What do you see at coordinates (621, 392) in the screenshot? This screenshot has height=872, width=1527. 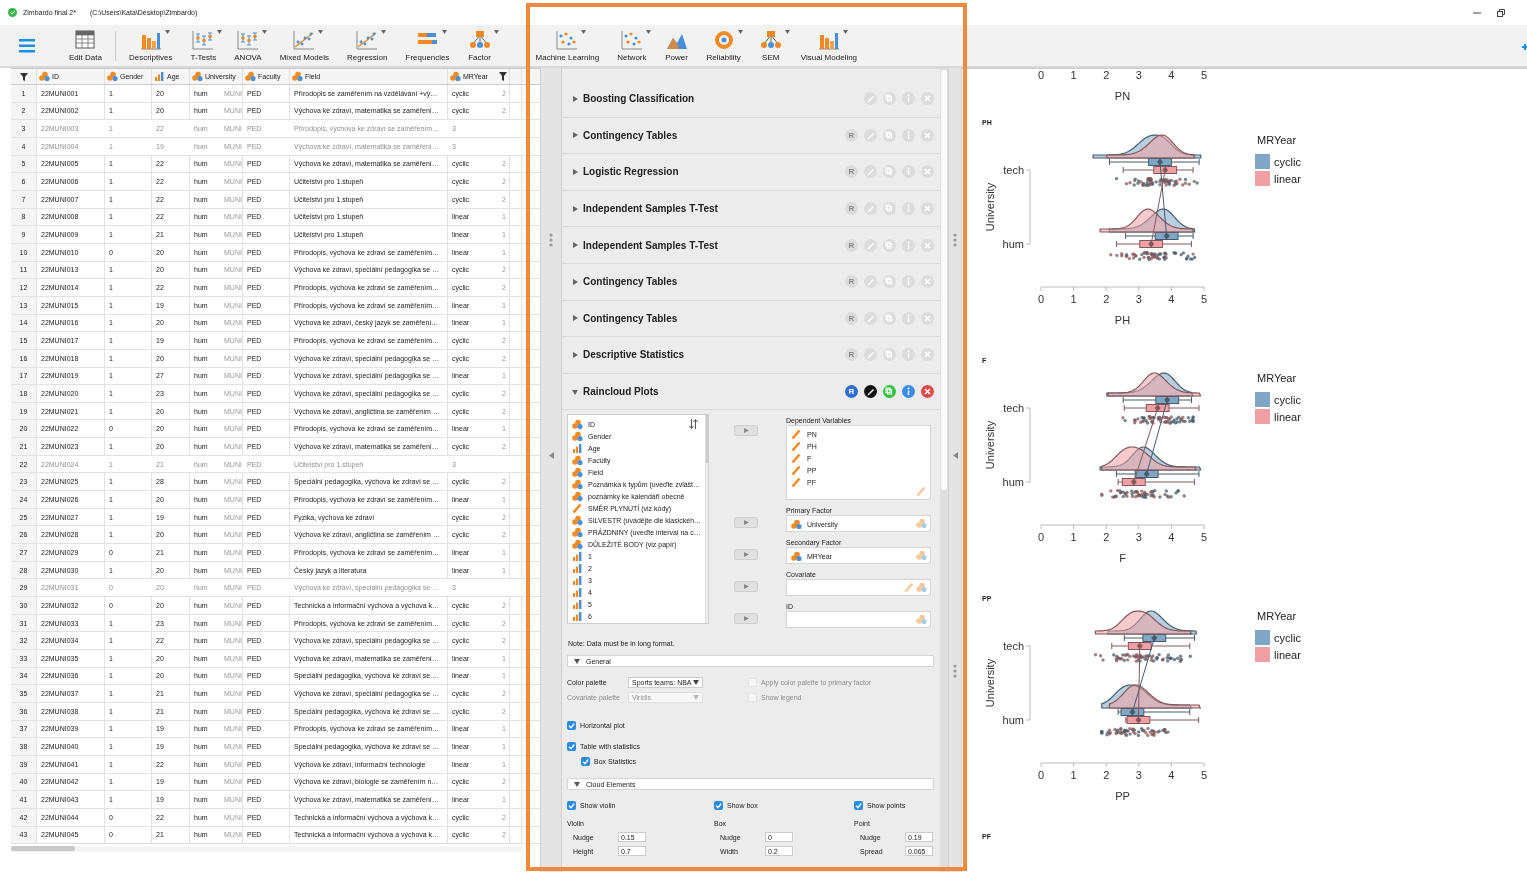 I see `analysis-title: Raincloud Plots` at bounding box center [621, 392].